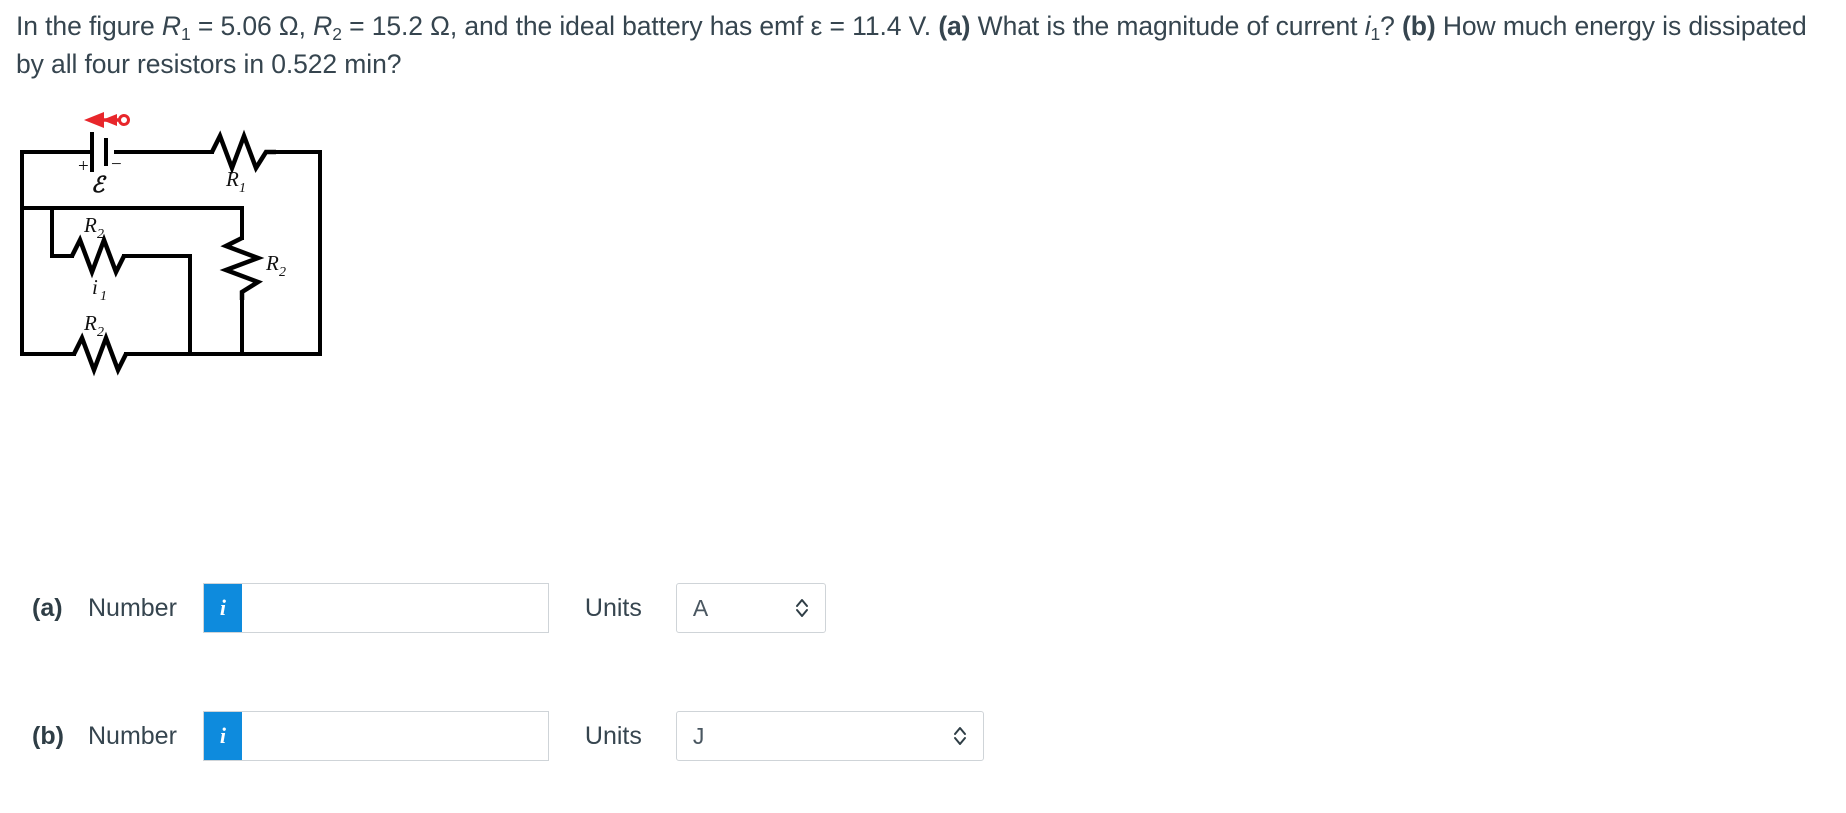 This screenshot has width=1846, height=813. Describe the element at coordinates (242, 152) in the screenshot. I see `resistor-r1-zigzag` at that location.